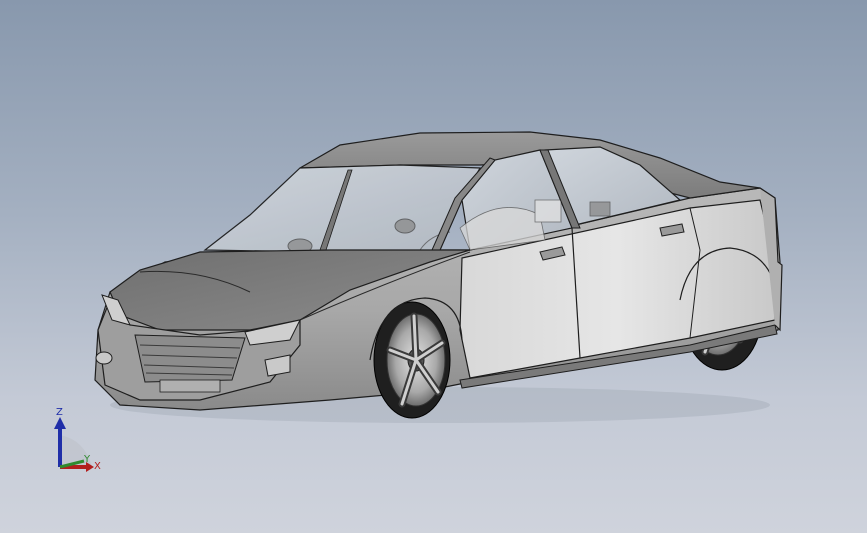 Image resolution: width=867 pixels, height=533 pixels. What do you see at coordinates (97, 466) in the screenshot?
I see `x-axis-label: X` at bounding box center [97, 466].